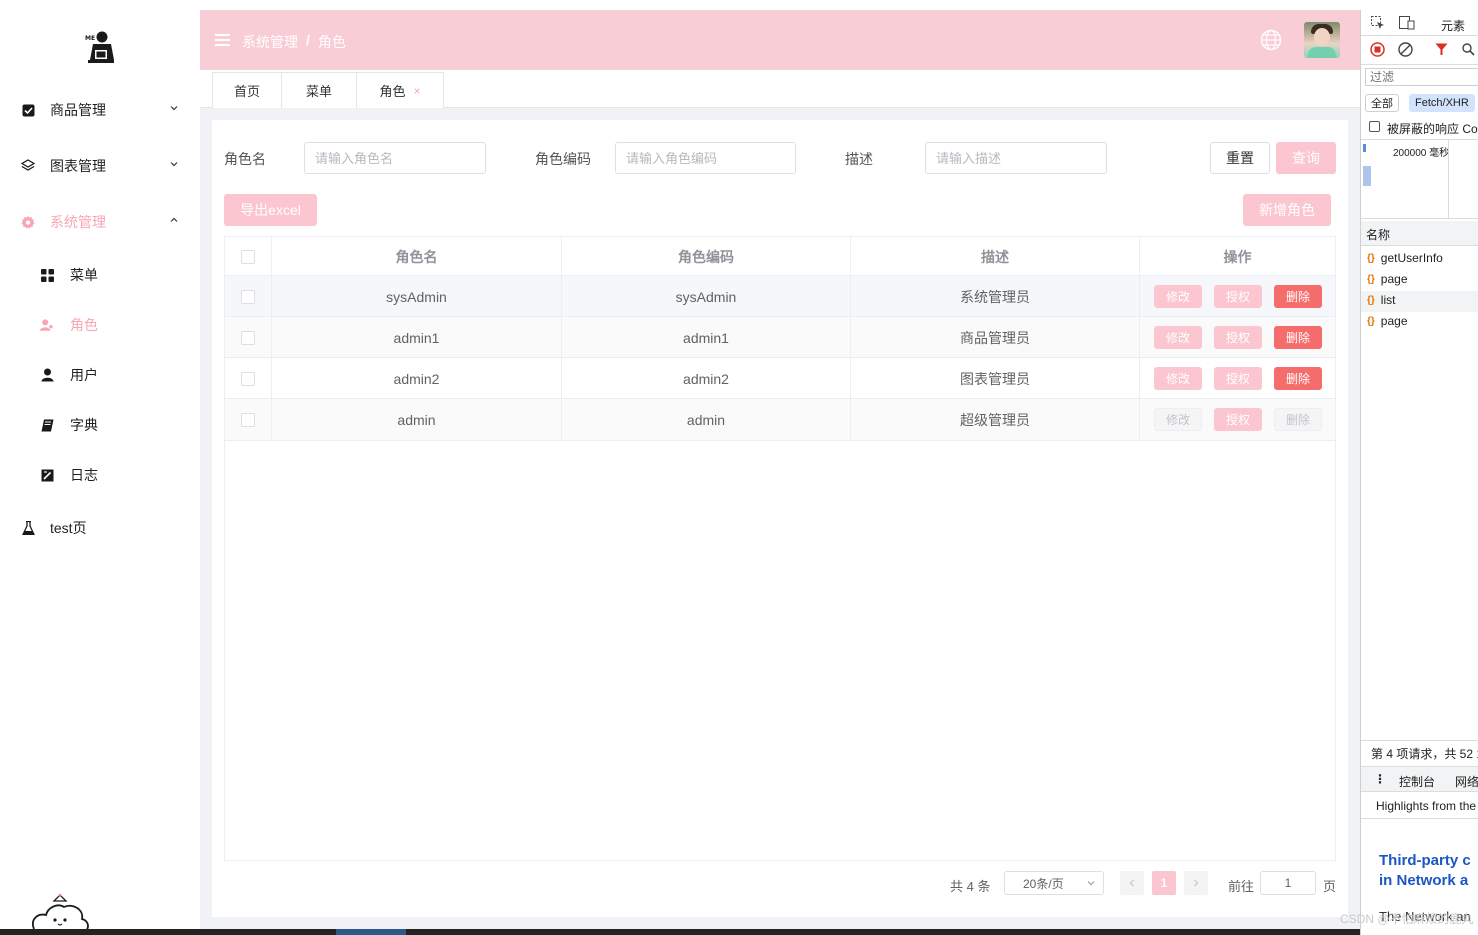  Describe the element at coordinates (1237, 256) in the screenshot. I see `column-header-actions: 操作` at that location.